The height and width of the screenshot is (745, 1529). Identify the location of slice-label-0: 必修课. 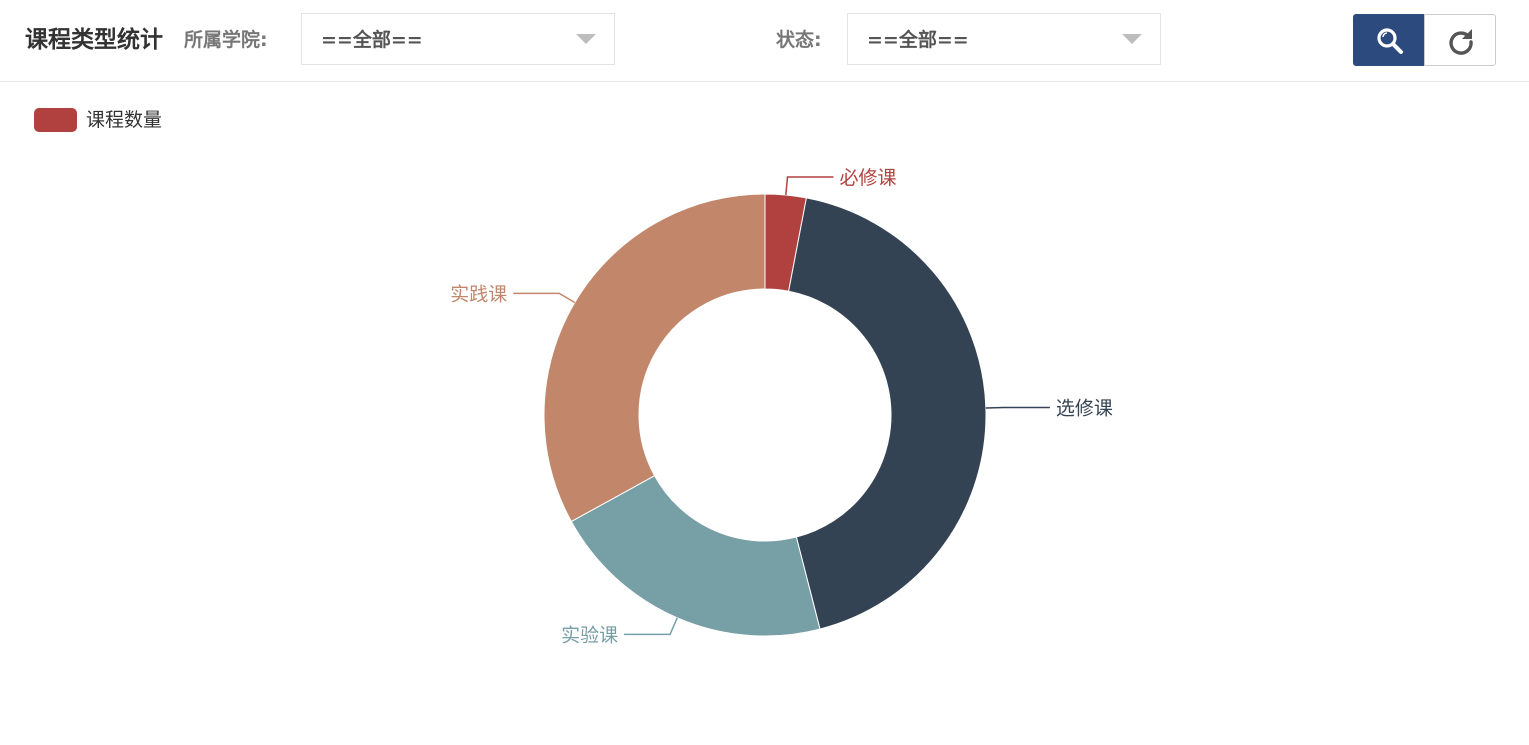
(867, 178).